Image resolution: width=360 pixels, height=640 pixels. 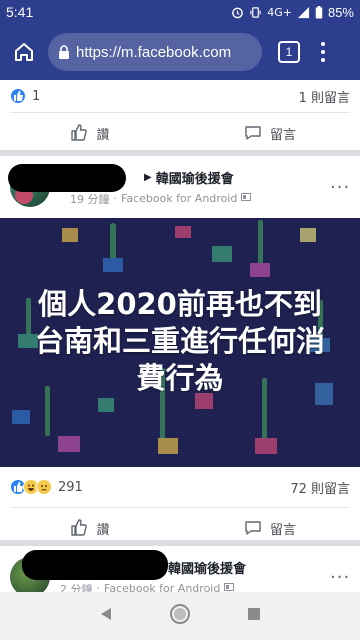 What do you see at coordinates (180, 378) in the screenshot?
I see `caption-line: 費行為` at bounding box center [180, 378].